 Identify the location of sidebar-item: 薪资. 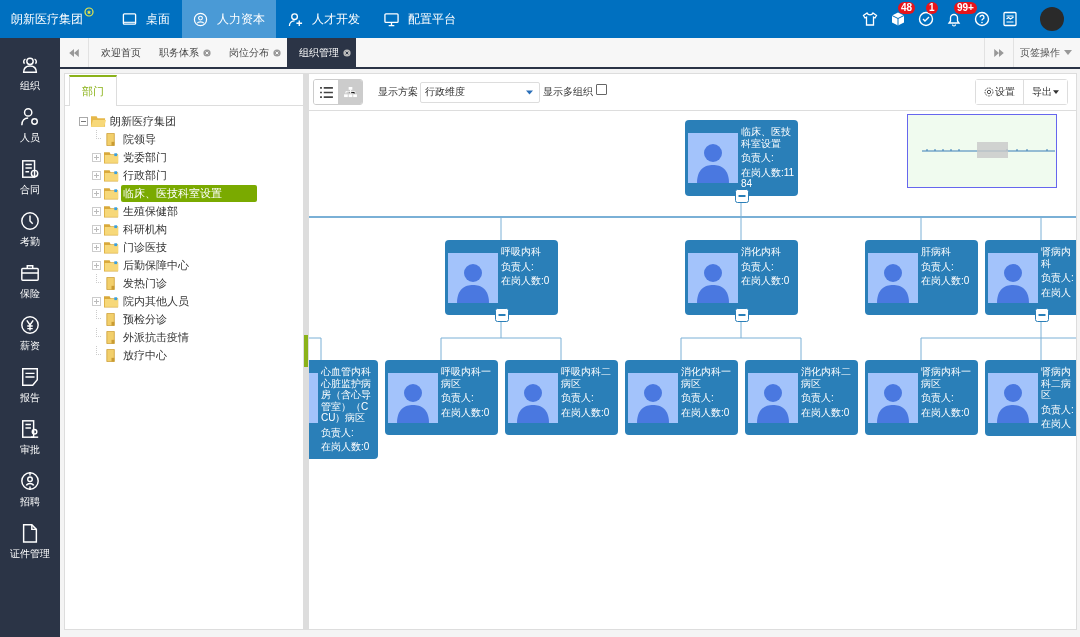
(30, 334).